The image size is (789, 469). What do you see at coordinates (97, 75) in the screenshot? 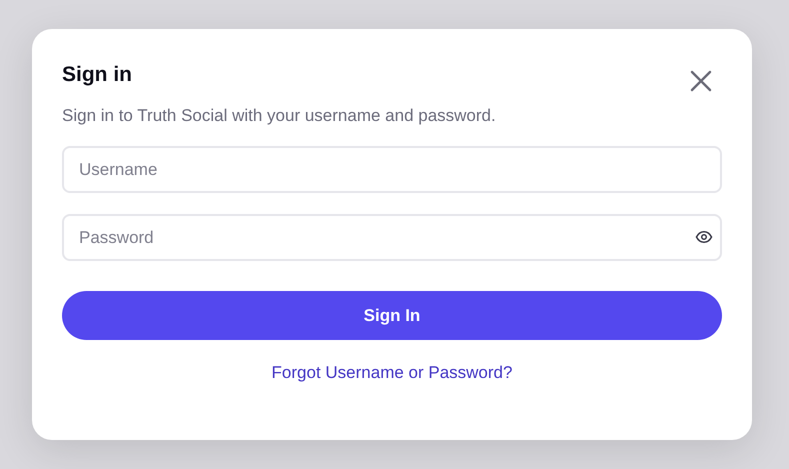
I see `dialog-title: Sign in` at bounding box center [97, 75].